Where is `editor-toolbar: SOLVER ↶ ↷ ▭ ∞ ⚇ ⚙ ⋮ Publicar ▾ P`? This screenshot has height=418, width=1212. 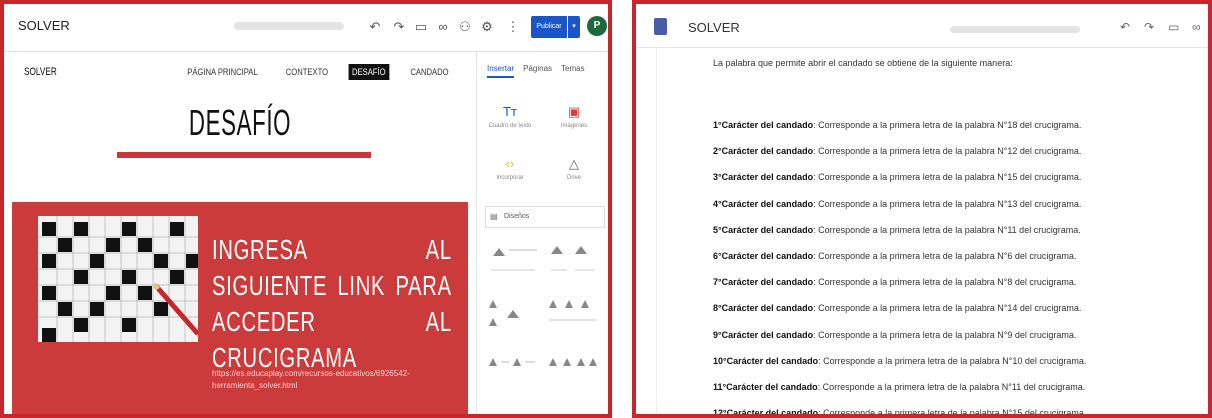 editor-toolbar: SOLVER ↶ ↷ ▭ ∞ ⚇ ⚙ ⋮ Publicar ▾ P is located at coordinates (306, 28).